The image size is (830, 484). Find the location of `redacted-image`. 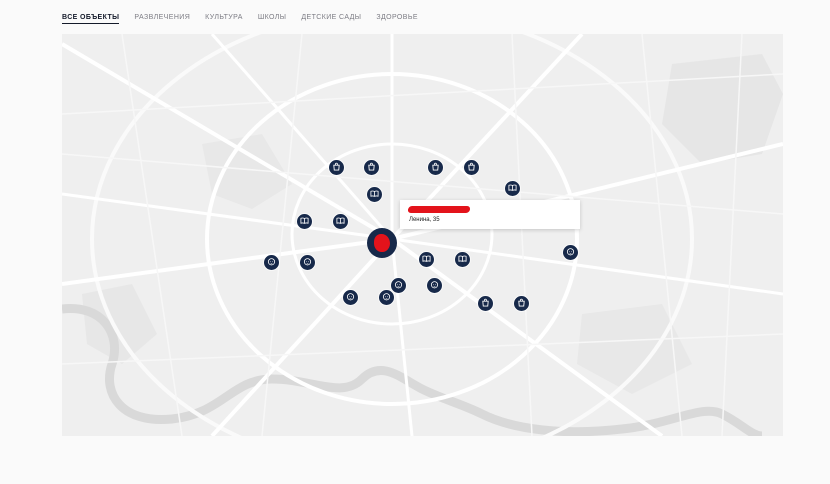

redacted-image is located at coordinates (382, 243).